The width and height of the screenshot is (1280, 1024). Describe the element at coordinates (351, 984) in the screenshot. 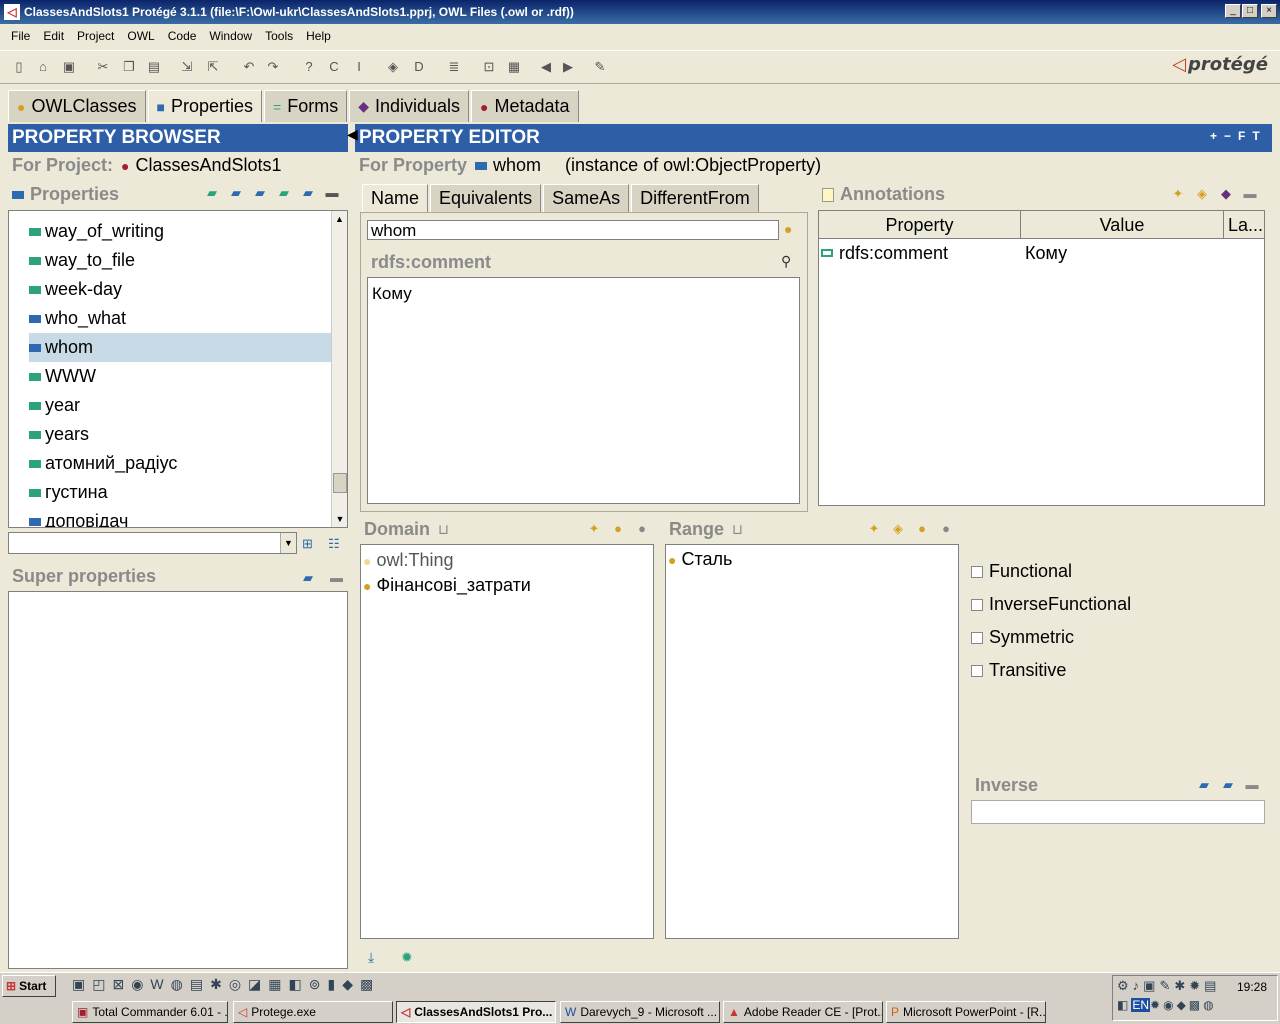

I see `quick-launch-icon: ◆` at that location.